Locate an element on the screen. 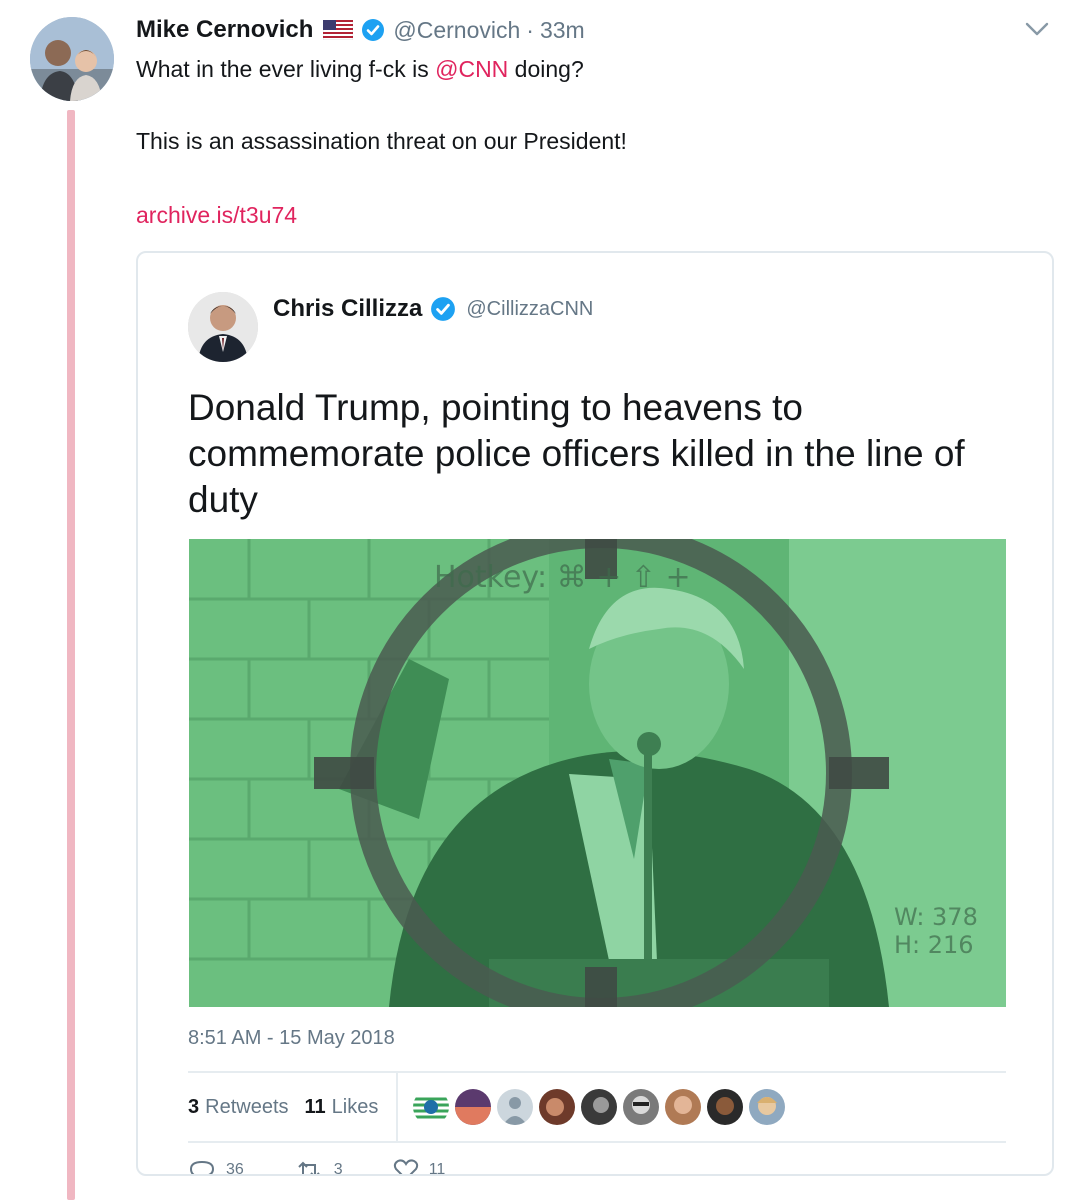 This screenshot has height=1200, width=1079. tweet-header: Mike Cernovich @Cernovich · 33m is located at coordinates (360, 30).